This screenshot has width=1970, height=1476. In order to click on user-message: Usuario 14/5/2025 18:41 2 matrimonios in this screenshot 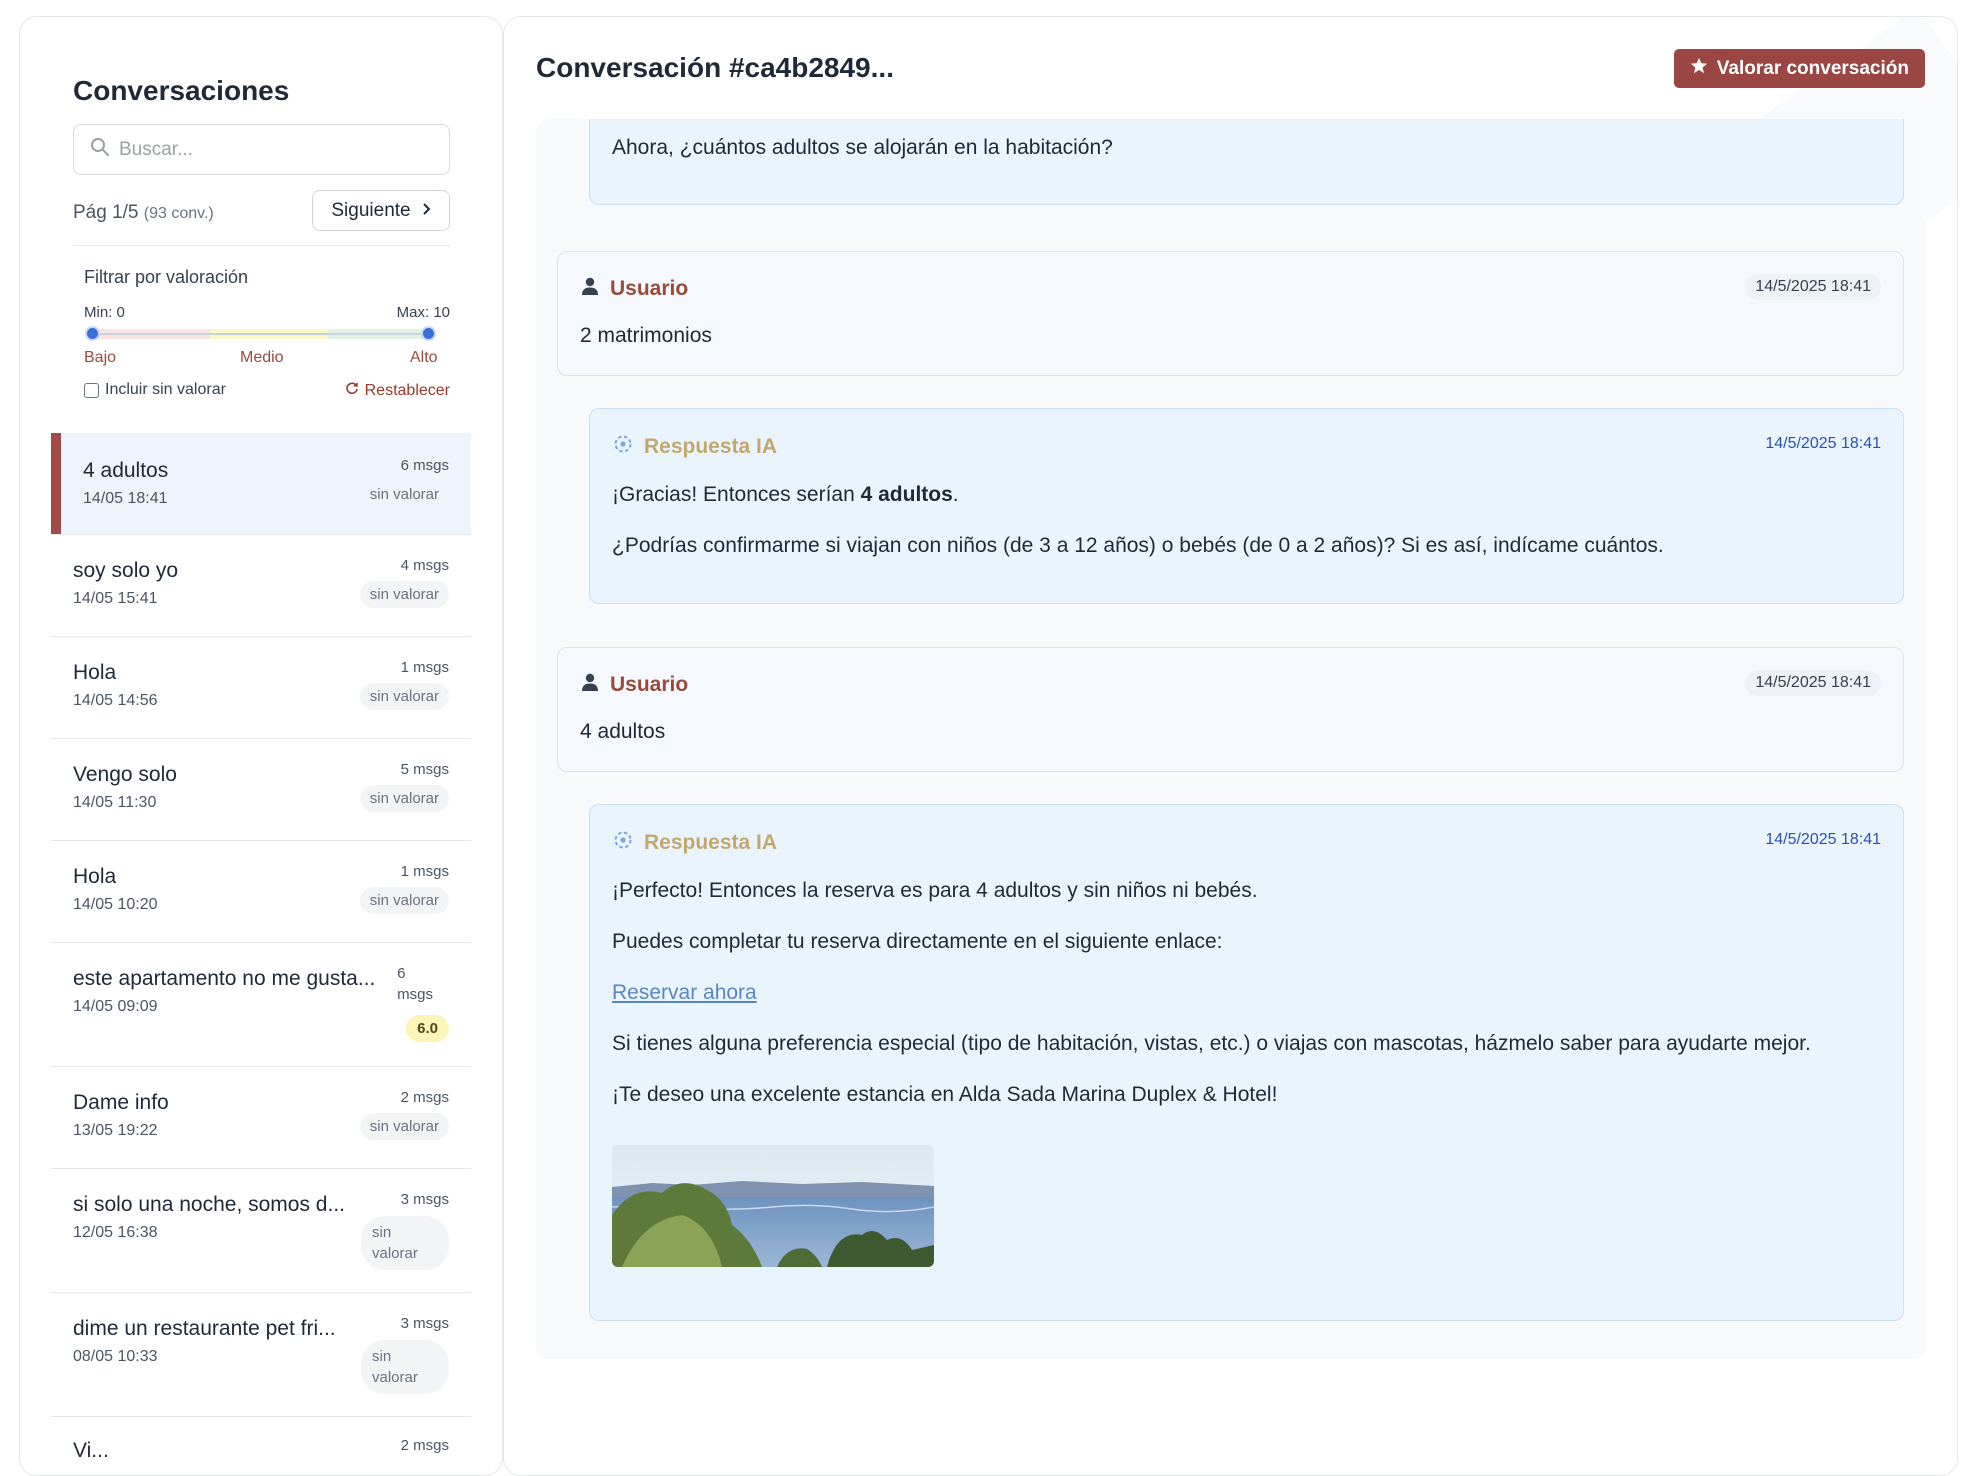, I will do `click(1230, 313)`.